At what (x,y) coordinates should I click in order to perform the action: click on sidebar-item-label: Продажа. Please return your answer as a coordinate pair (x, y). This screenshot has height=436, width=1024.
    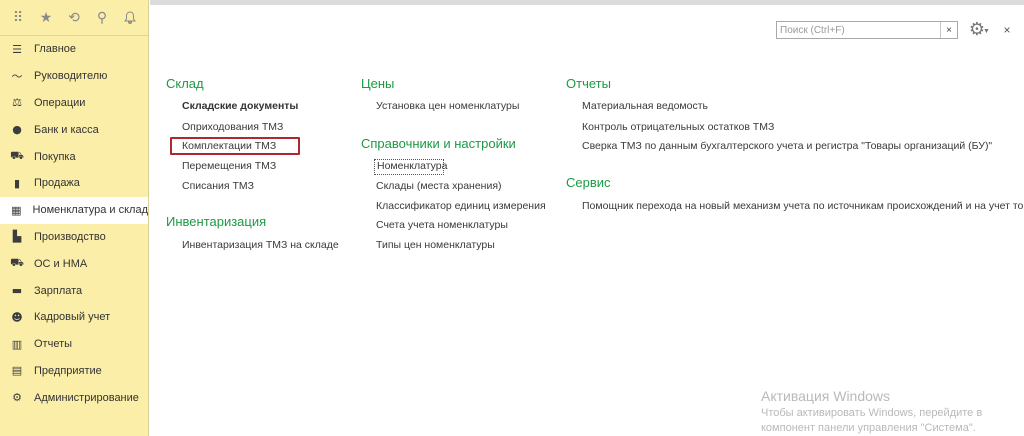
    Looking at the image, I should click on (57, 183).